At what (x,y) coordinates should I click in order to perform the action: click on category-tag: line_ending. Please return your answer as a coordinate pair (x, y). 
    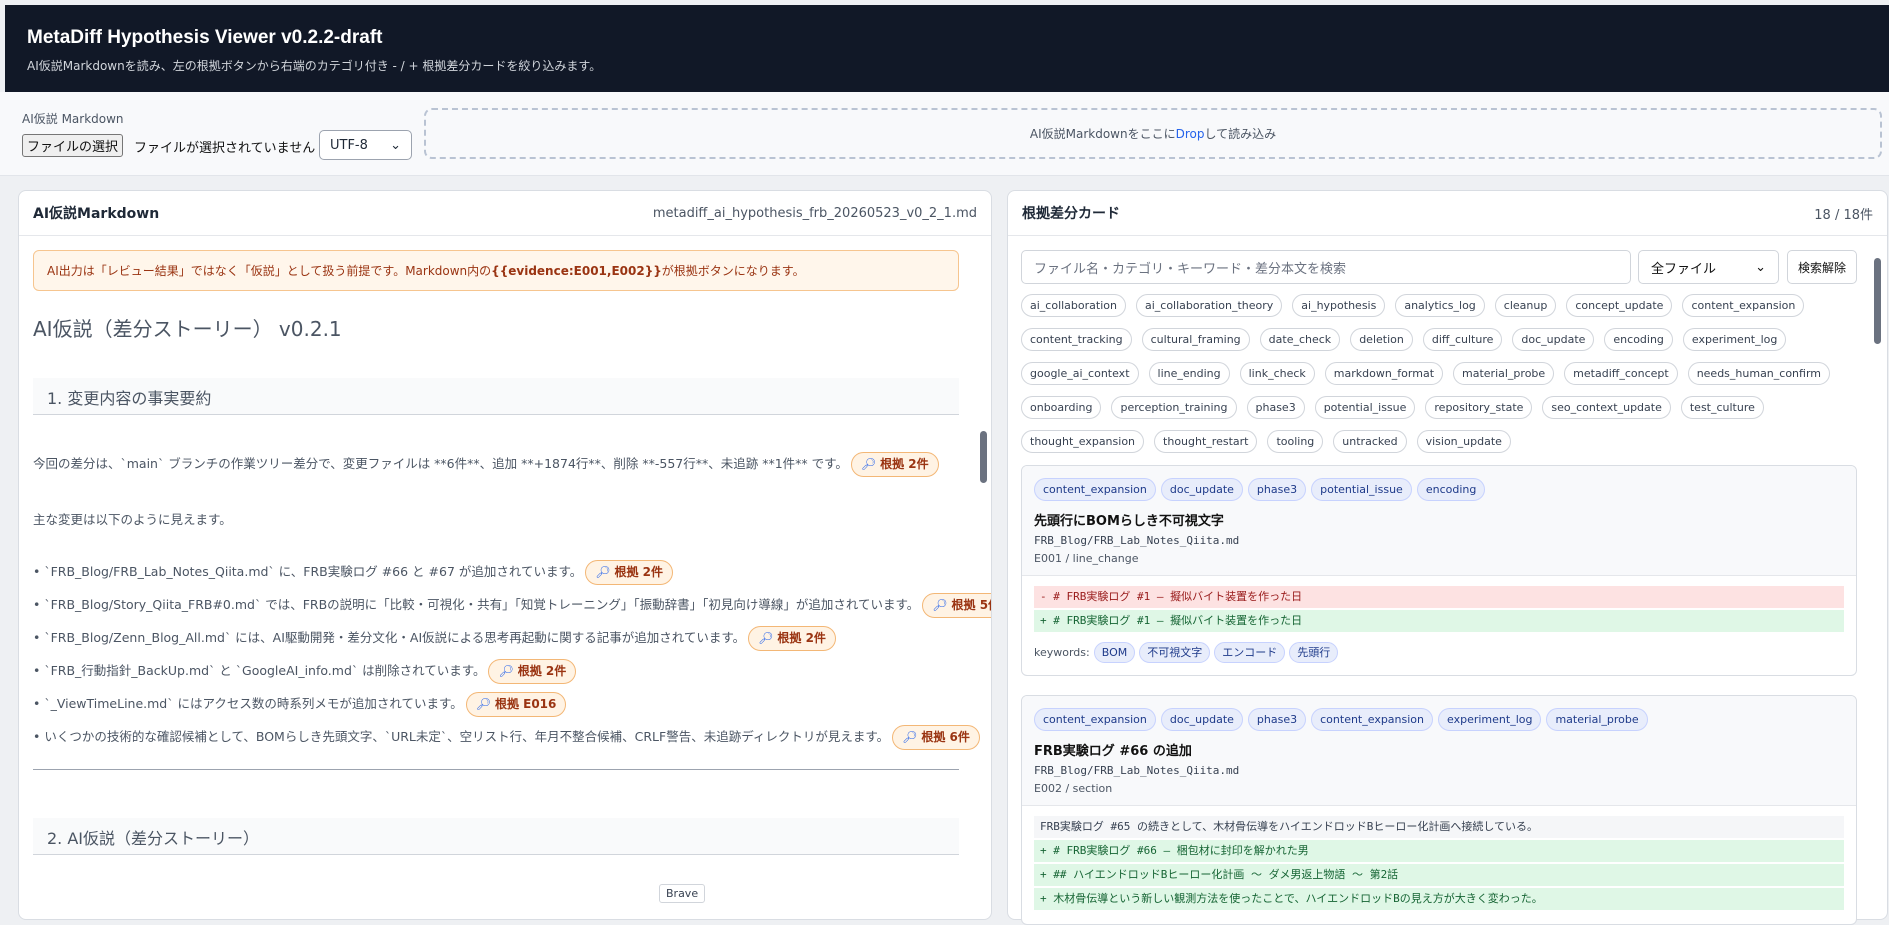
    Looking at the image, I should click on (1189, 373).